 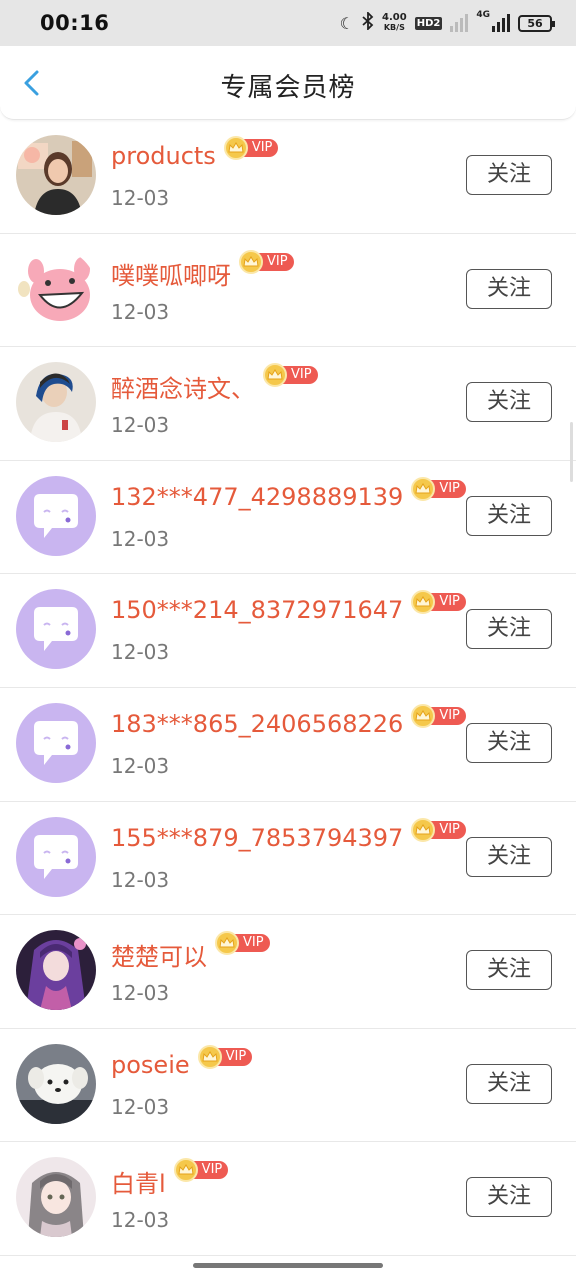 What do you see at coordinates (75, 23) in the screenshot?
I see `status-time: 00:16` at bounding box center [75, 23].